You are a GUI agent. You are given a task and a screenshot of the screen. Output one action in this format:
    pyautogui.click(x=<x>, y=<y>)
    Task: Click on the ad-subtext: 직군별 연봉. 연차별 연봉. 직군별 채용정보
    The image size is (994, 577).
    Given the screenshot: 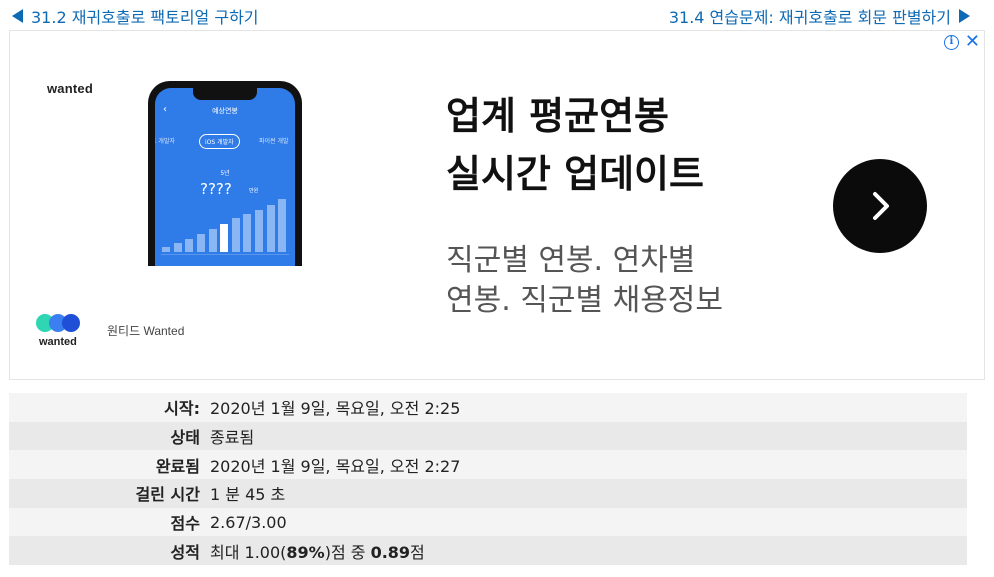 What is the action you would take?
    pyautogui.click(x=584, y=281)
    